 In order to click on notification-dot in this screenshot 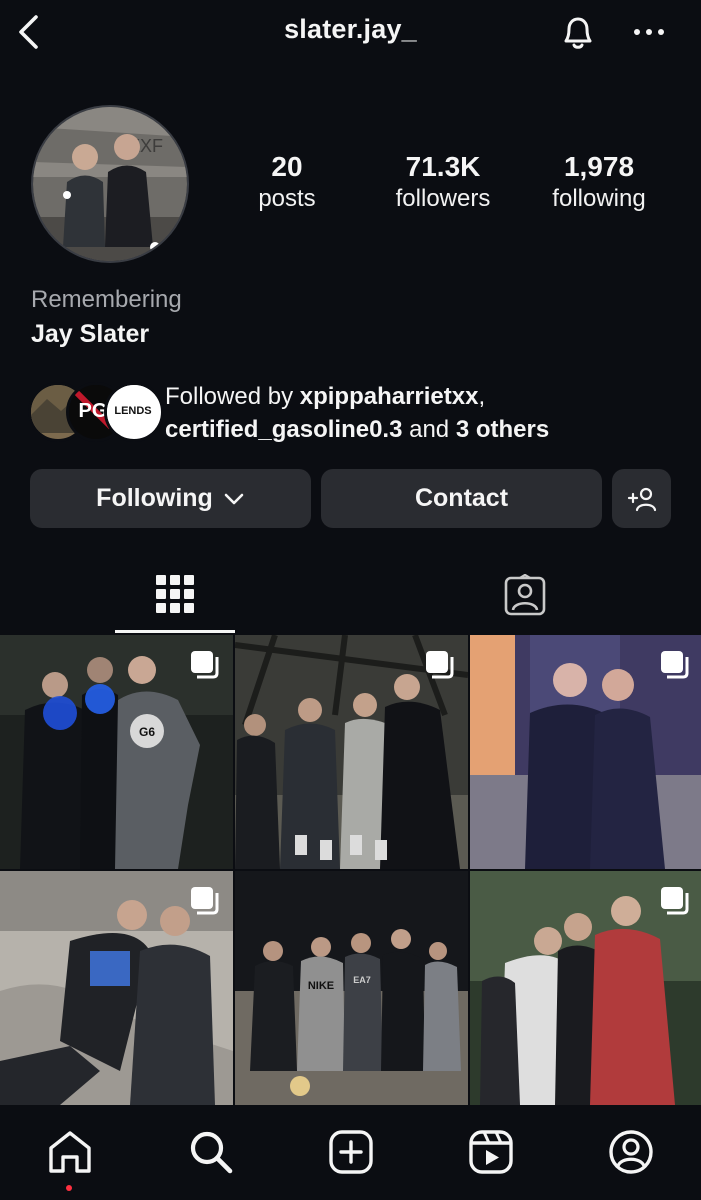, I will do `click(69, 1188)`.